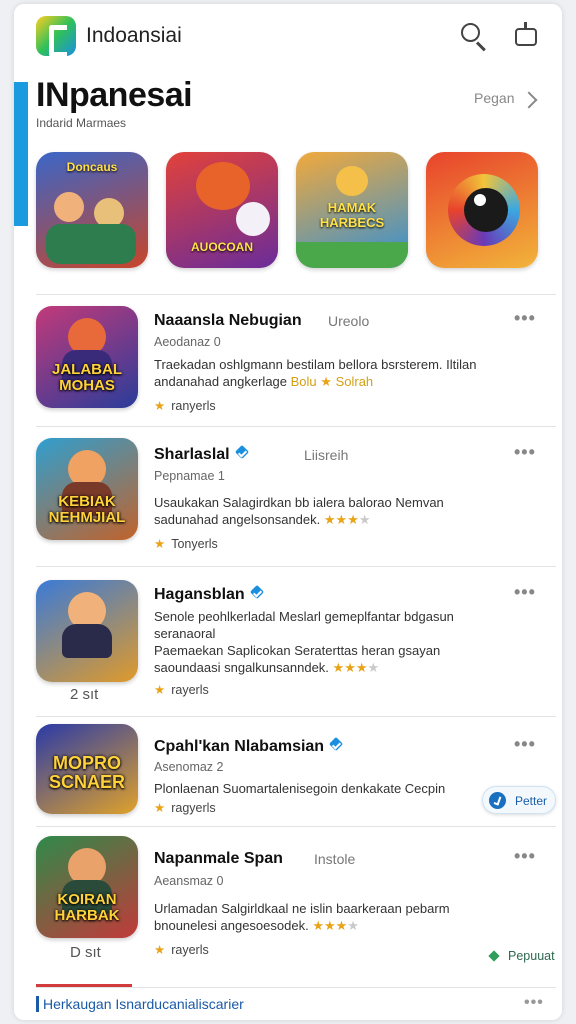  I want to click on game-title: Naaansla Nebugian, so click(228, 321).